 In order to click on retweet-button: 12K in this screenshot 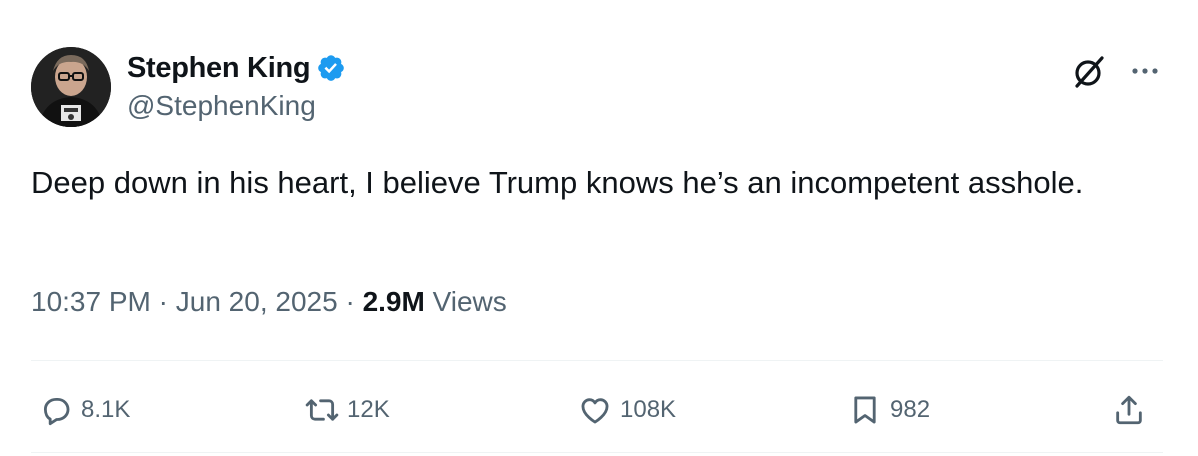, I will do `click(347, 410)`.